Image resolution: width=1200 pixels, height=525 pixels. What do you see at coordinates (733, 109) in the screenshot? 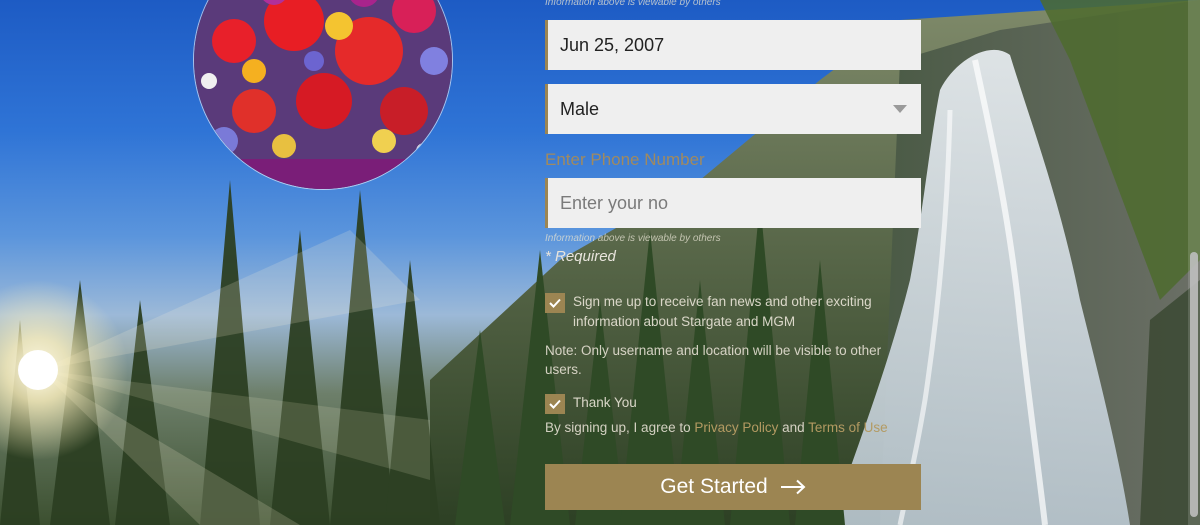
I see `gender-select: Male` at bounding box center [733, 109].